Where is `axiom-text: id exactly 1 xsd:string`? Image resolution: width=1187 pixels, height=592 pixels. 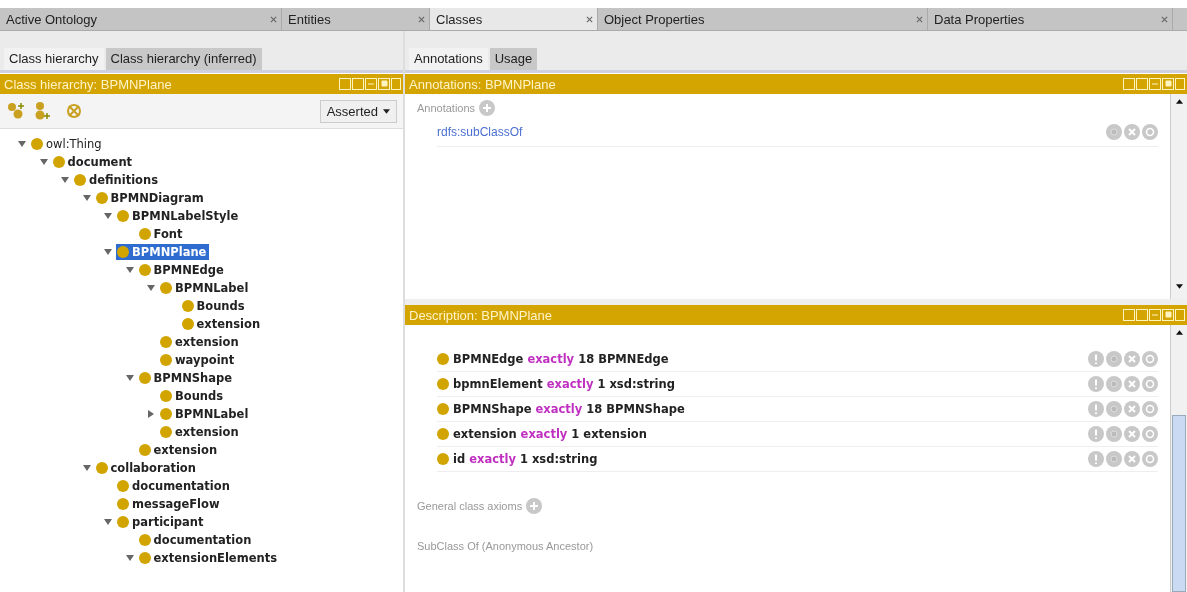
axiom-text: id exactly 1 xsd:string is located at coordinates (525, 459).